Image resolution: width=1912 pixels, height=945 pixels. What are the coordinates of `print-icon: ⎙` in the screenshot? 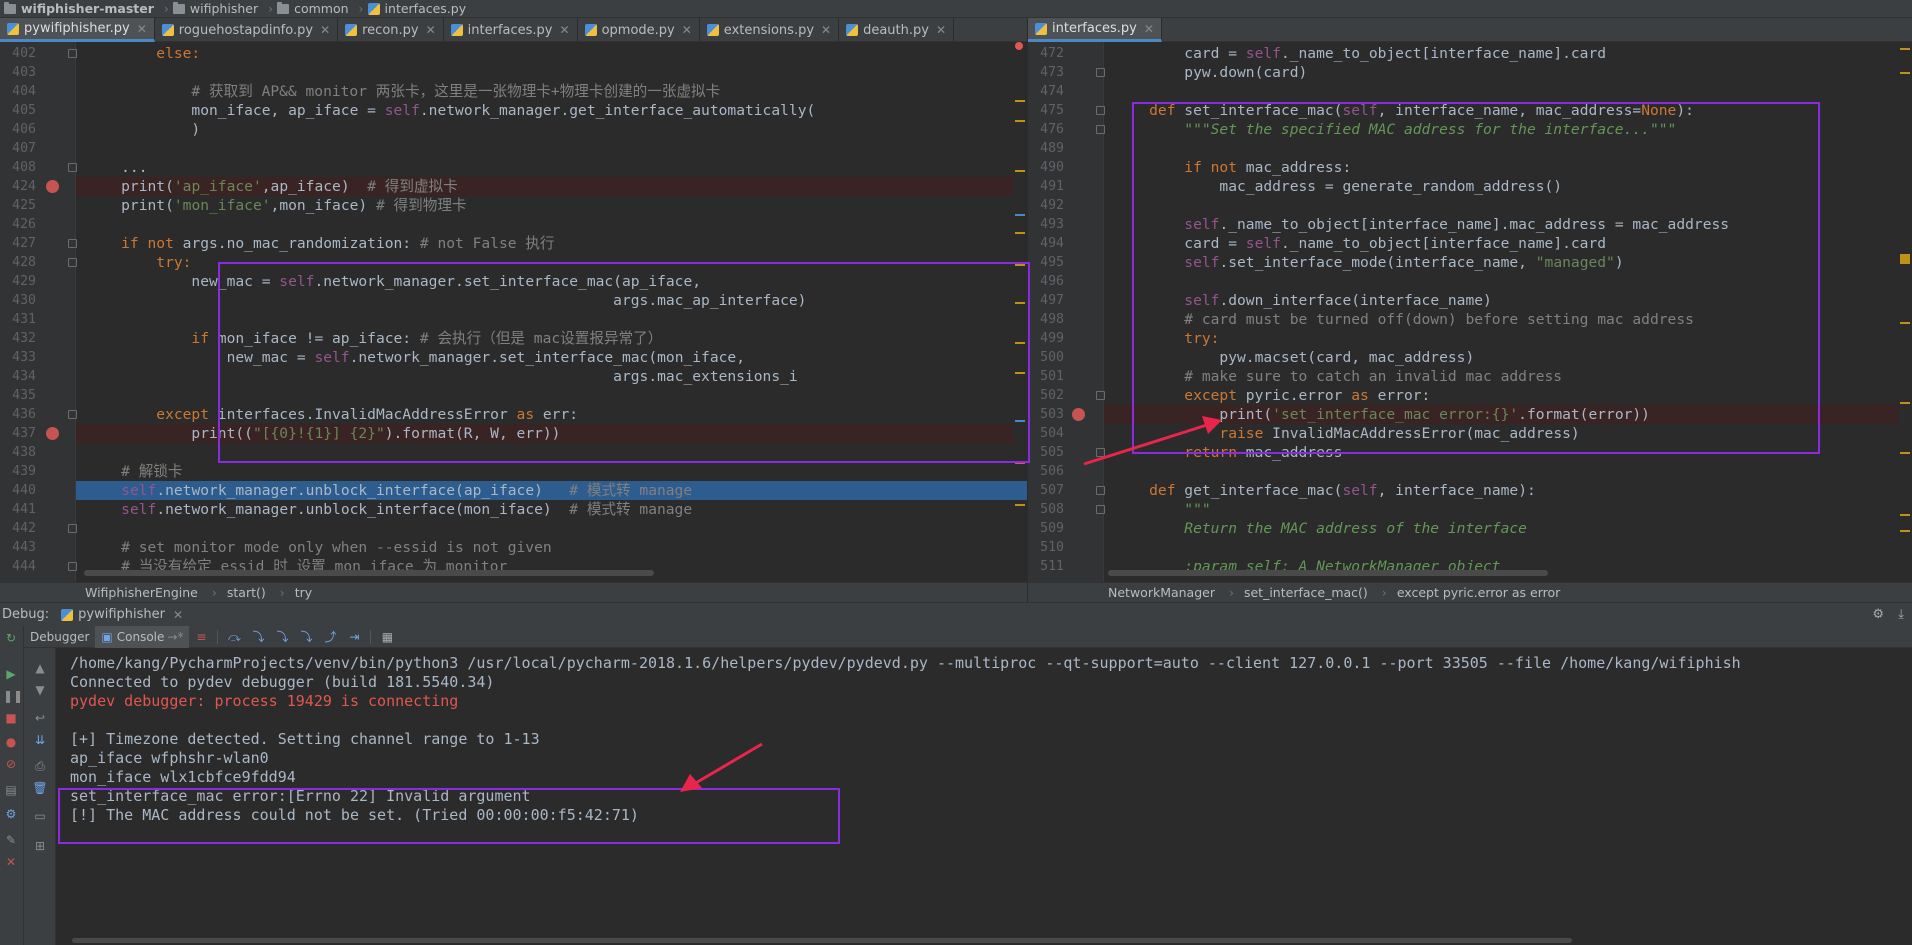 It's located at (40, 766).